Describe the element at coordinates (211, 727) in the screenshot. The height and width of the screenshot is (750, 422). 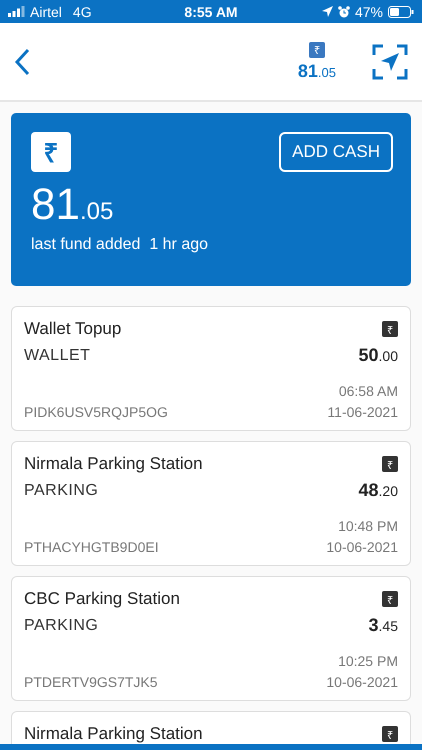
I see `transaction-card: Nirmala Parking Station ₹` at that location.